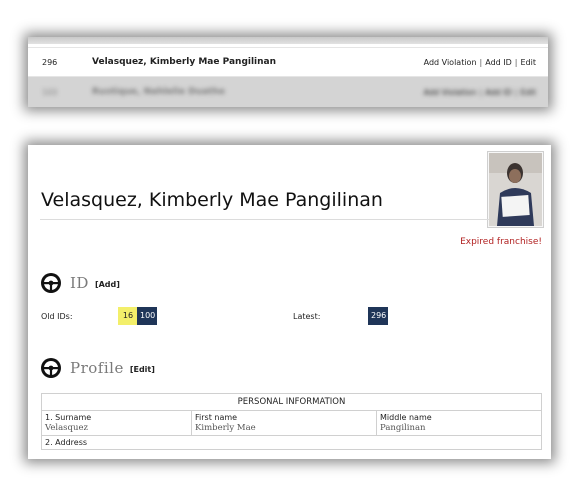 This screenshot has width=580, height=489. What do you see at coordinates (66, 428) in the screenshot?
I see `field-value: Velasquez` at bounding box center [66, 428].